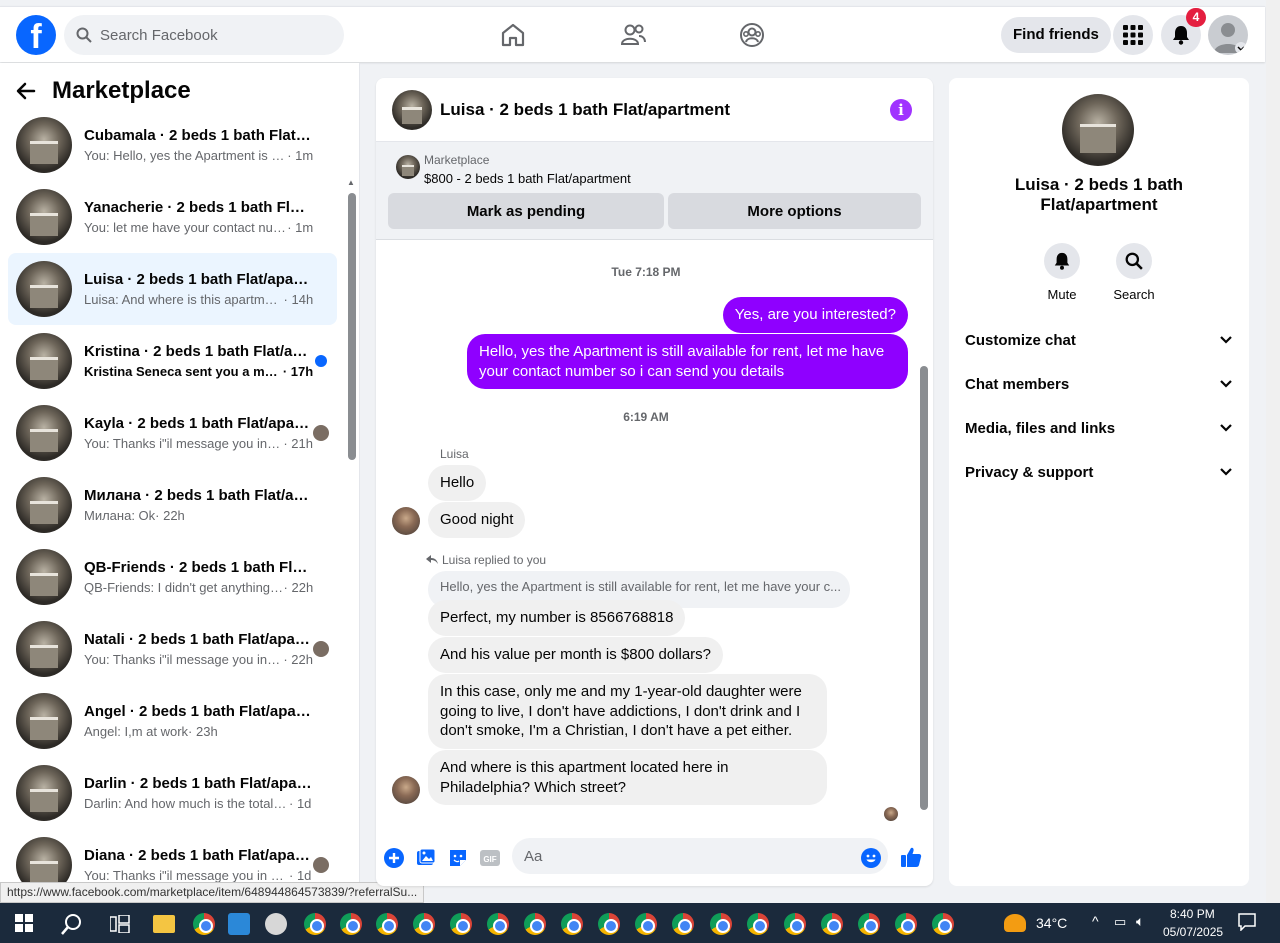  What do you see at coordinates (815, 315) in the screenshot?
I see `outgoing-message: Yes, are you interested?` at bounding box center [815, 315].